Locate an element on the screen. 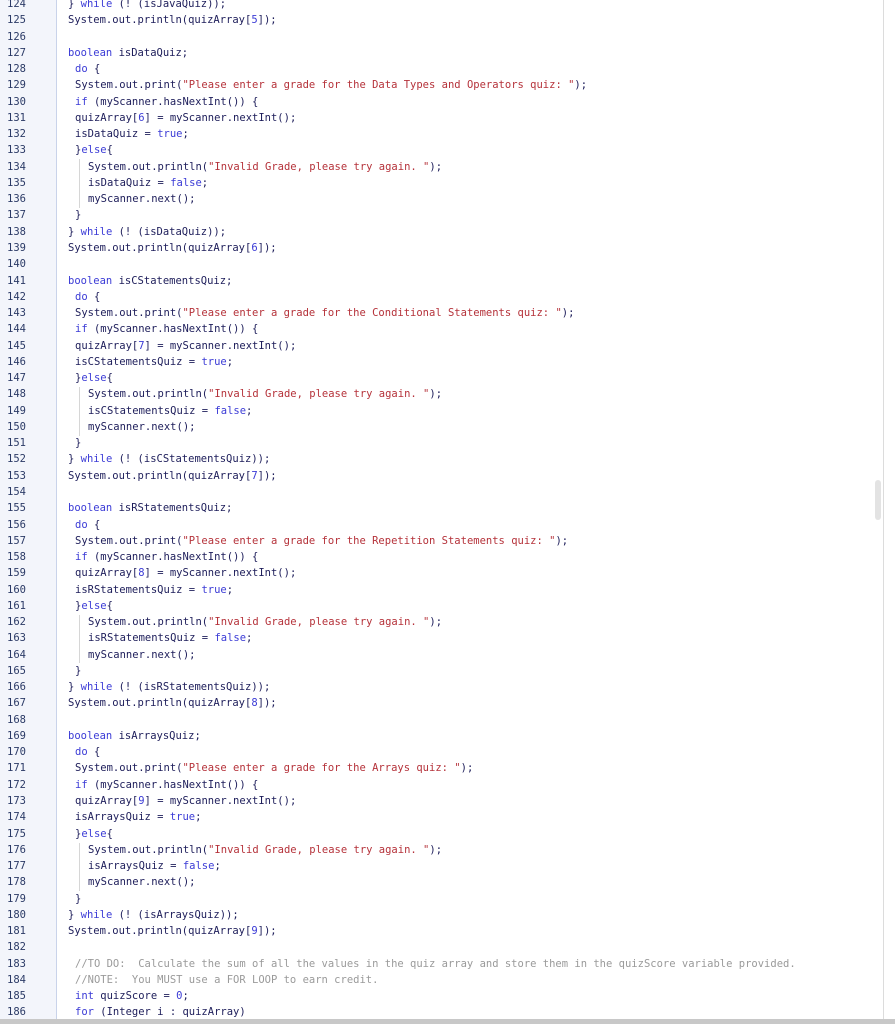  code-text: quizArray[ is located at coordinates (107, 573).